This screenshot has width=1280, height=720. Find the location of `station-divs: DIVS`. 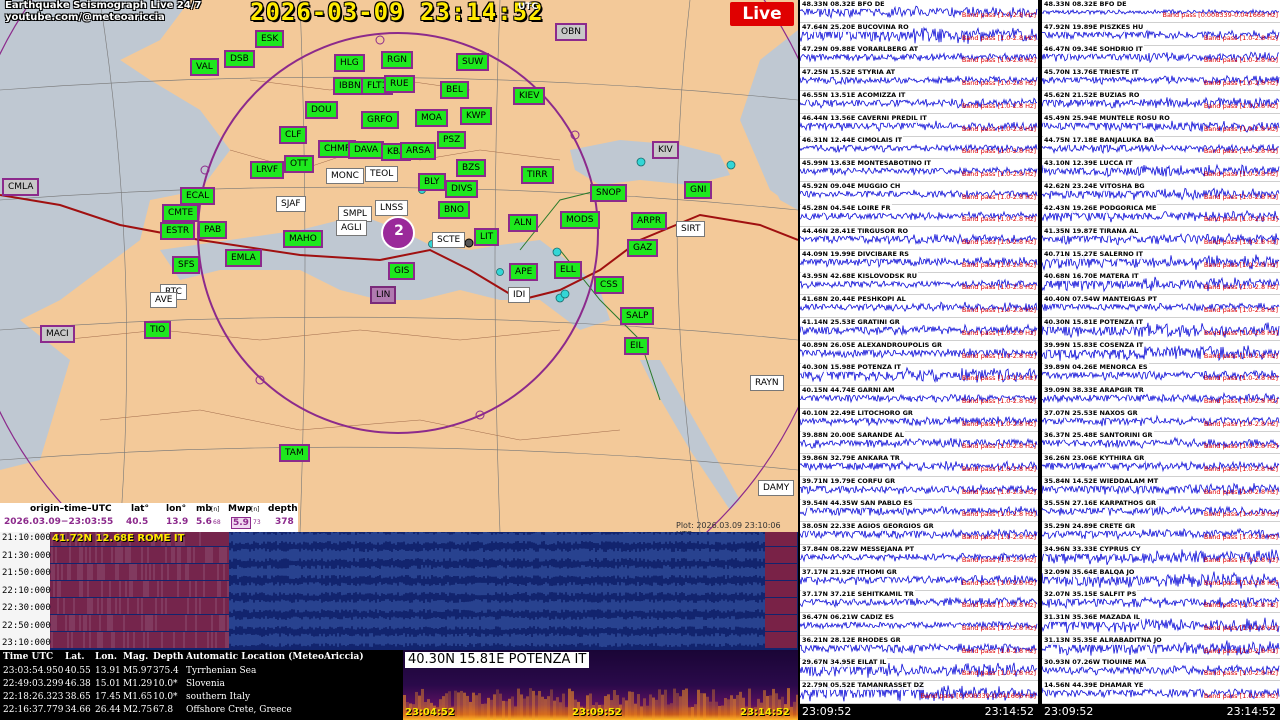

station-divs: DIVS is located at coordinates (462, 189).